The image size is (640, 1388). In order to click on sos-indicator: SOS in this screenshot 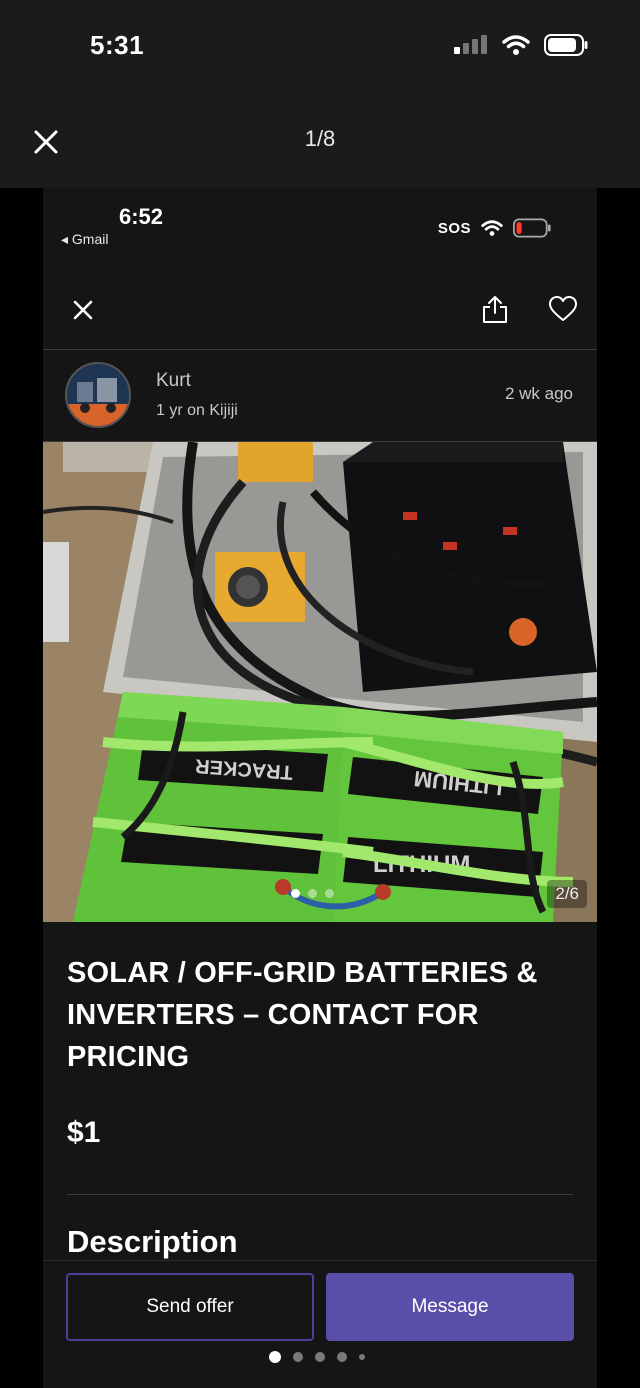, I will do `click(454, 228)`.